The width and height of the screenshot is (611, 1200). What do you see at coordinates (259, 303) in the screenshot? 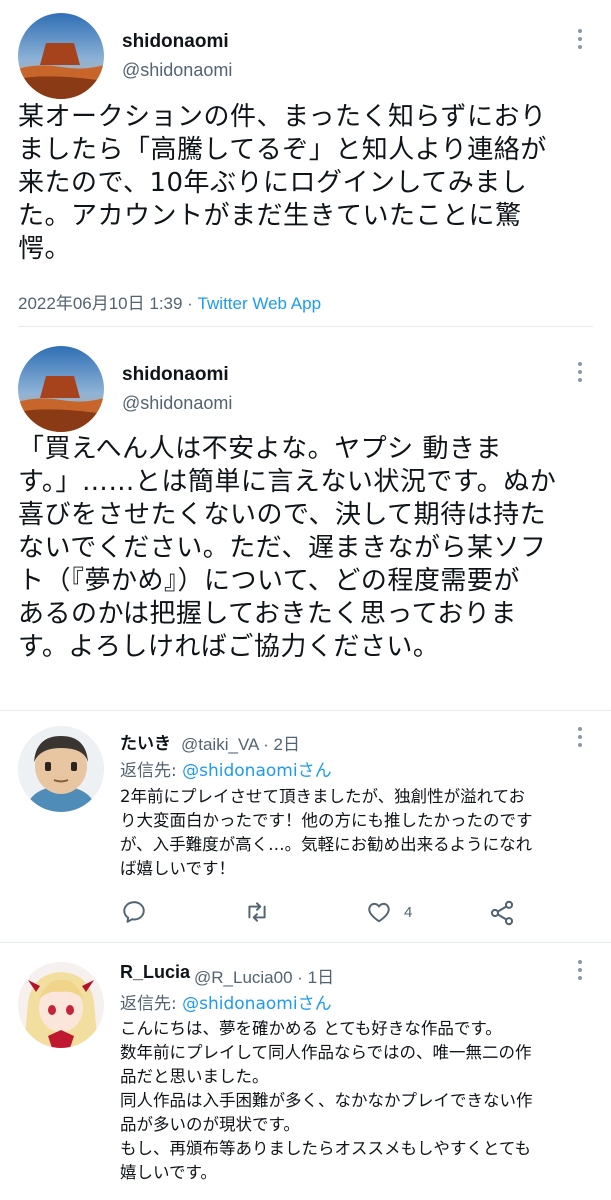
I see `source-link: Twitter Web App` at bounding box center [259, 303].